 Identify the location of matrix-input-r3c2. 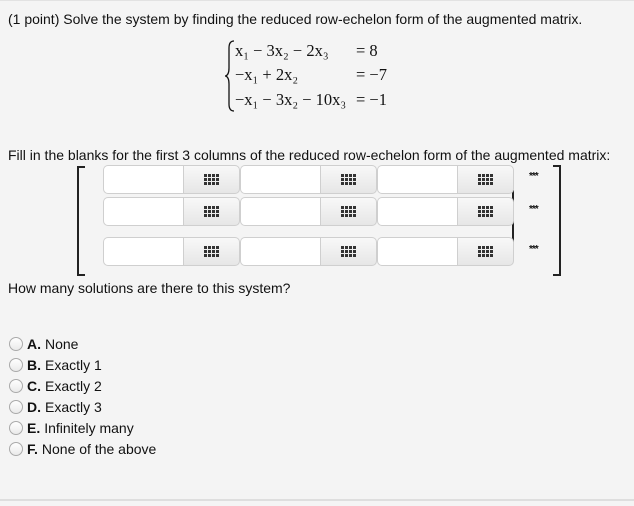
(280, 251).